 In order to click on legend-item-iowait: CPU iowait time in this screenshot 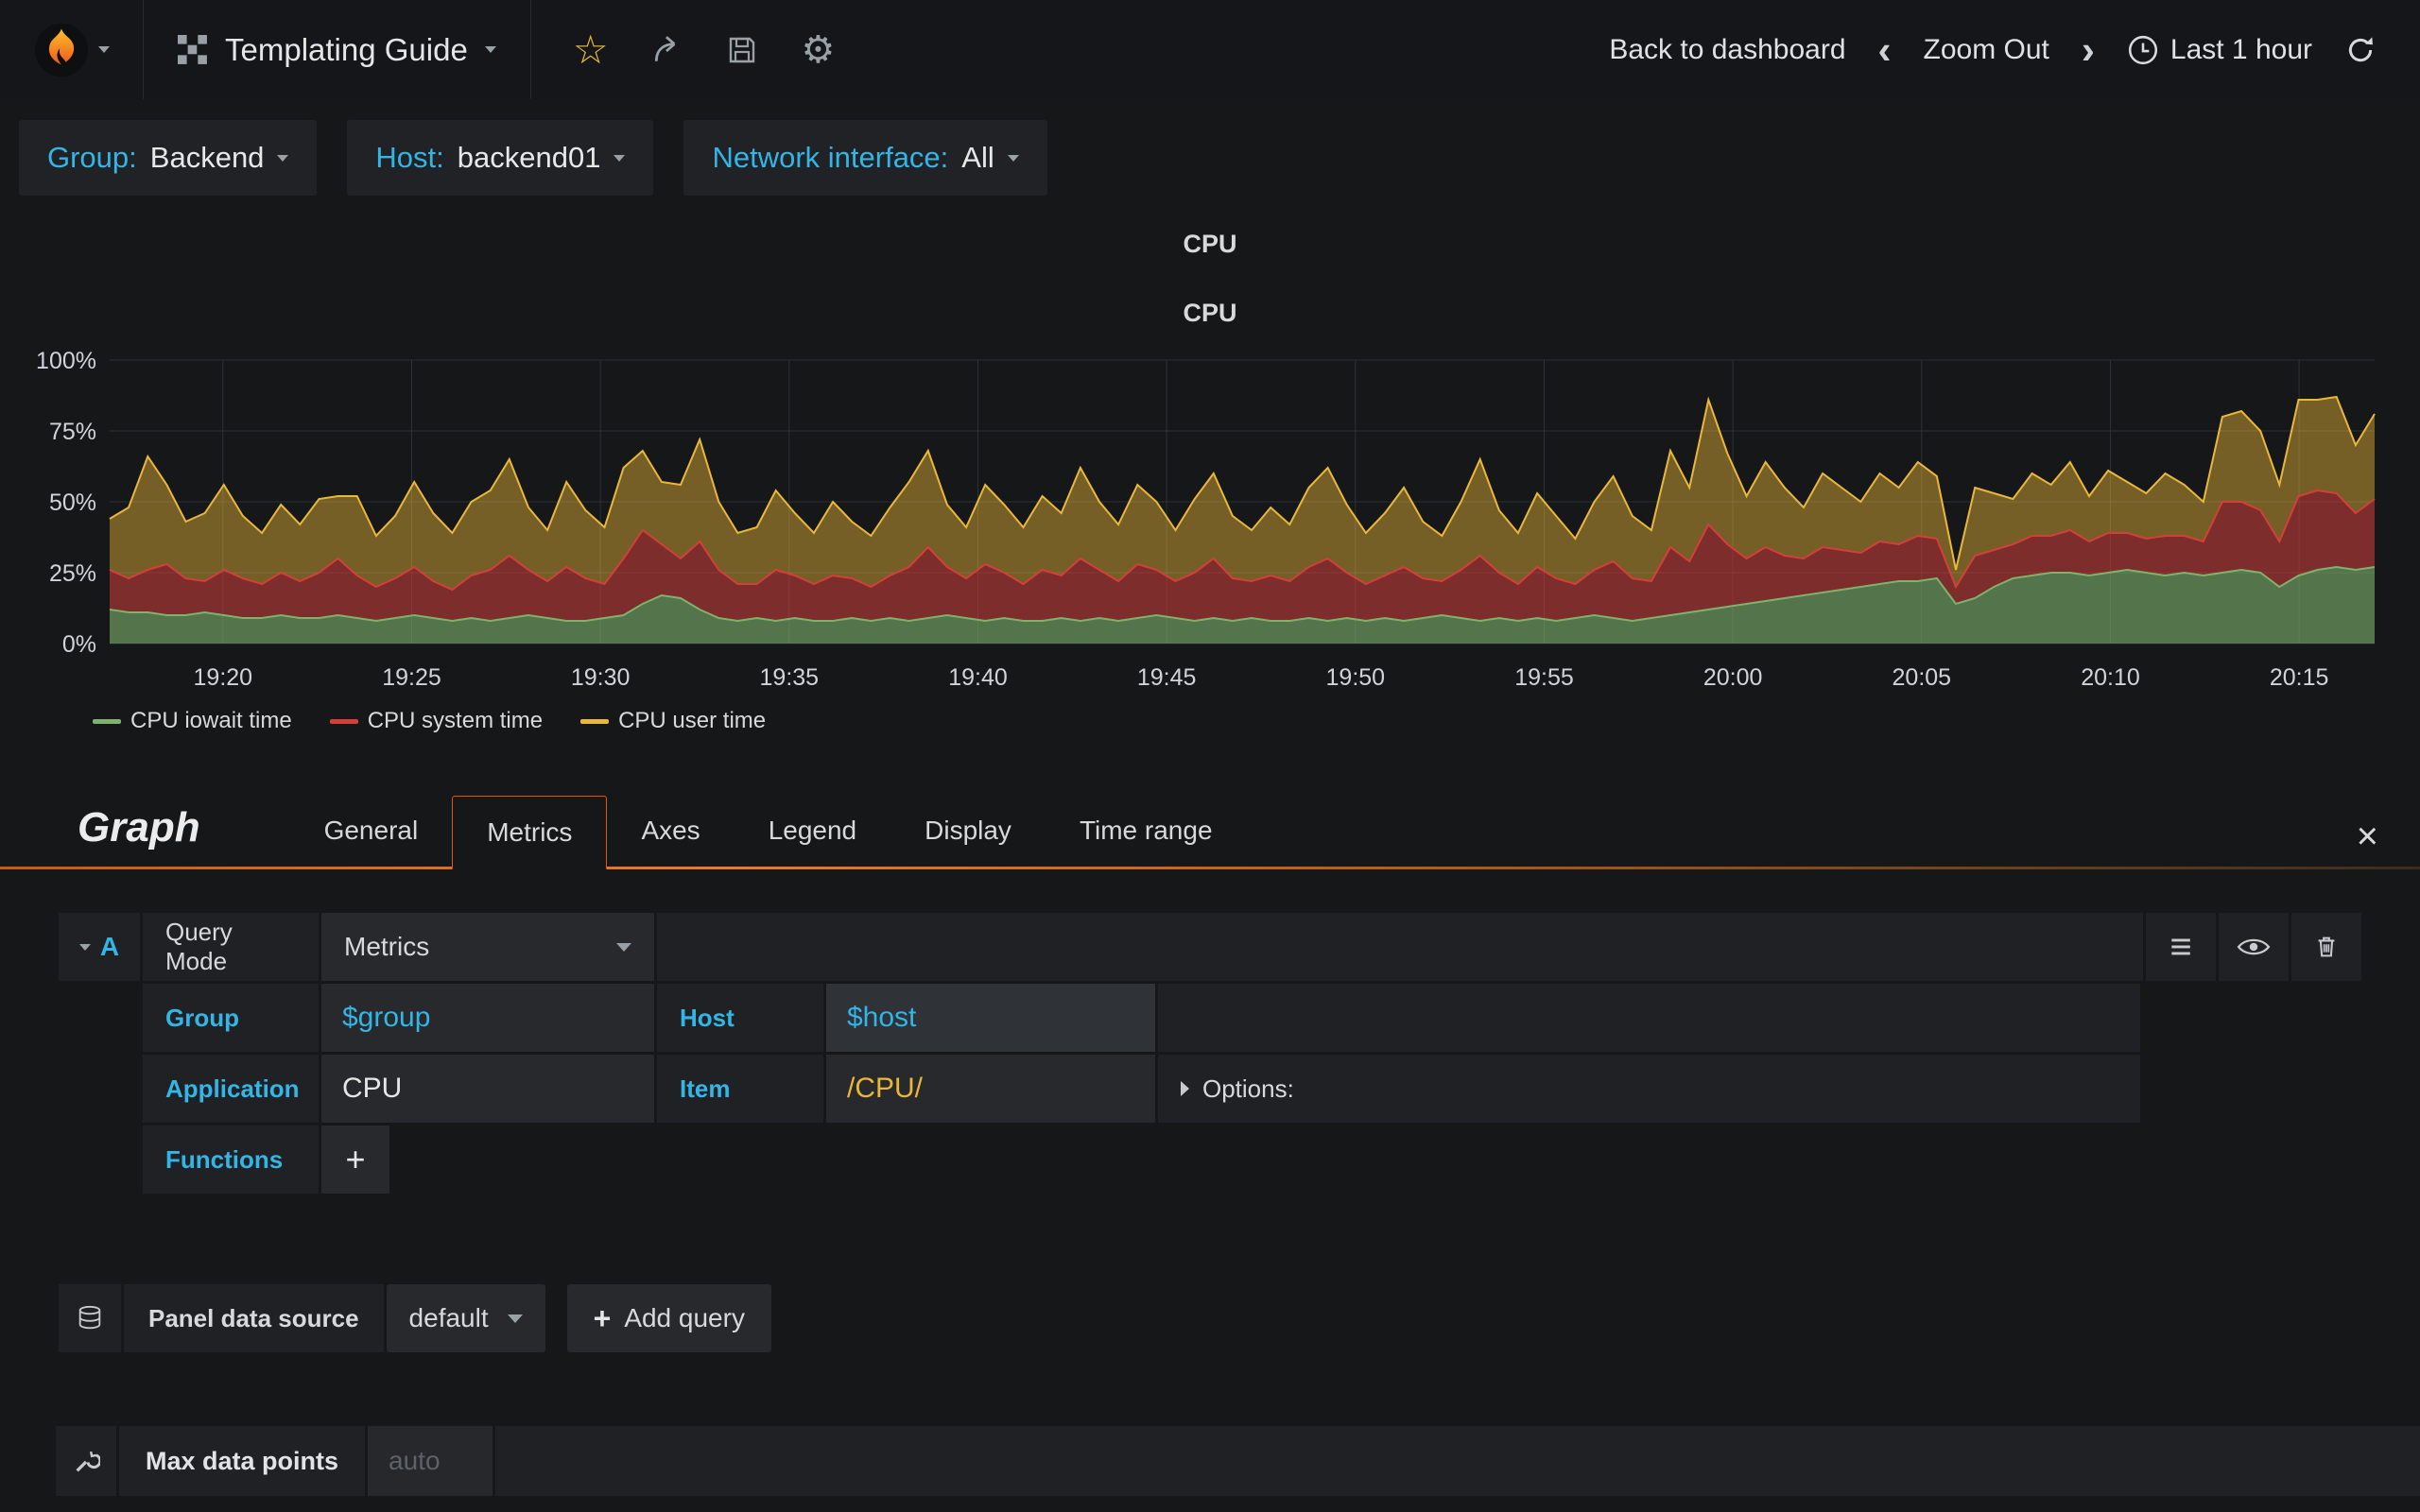, I will do `click(193, 721)`.